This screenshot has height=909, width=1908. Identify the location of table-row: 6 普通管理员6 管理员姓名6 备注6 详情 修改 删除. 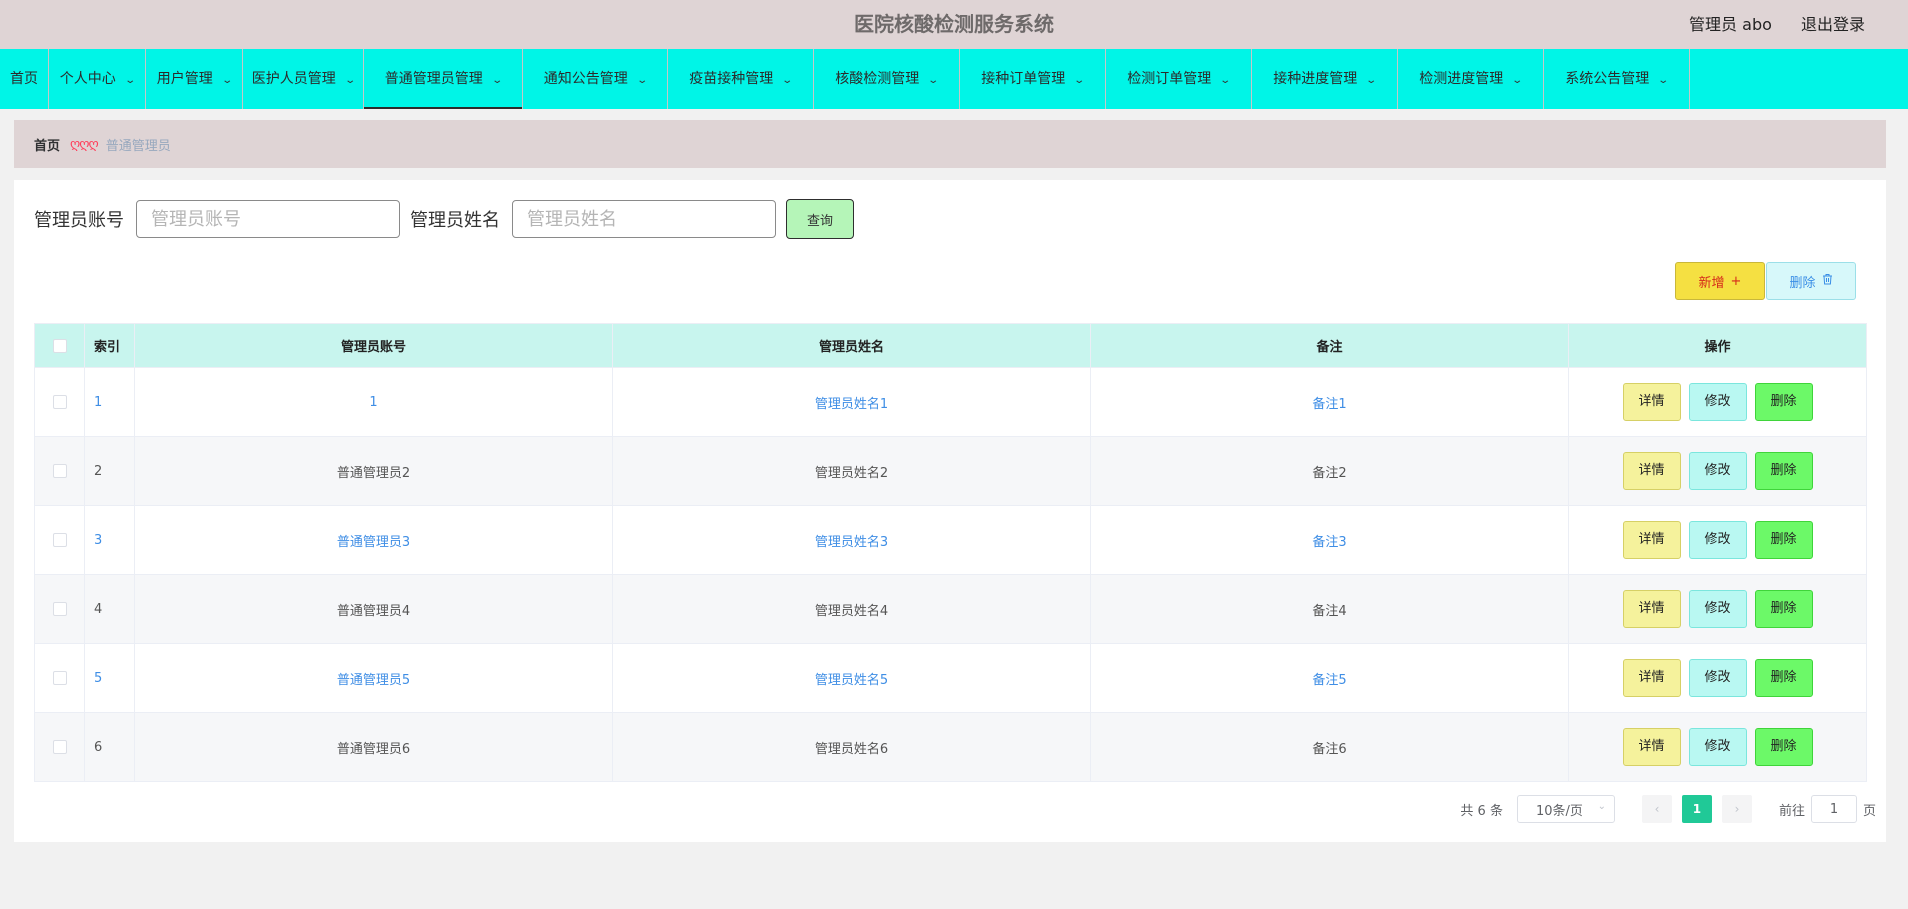
(950, 747).